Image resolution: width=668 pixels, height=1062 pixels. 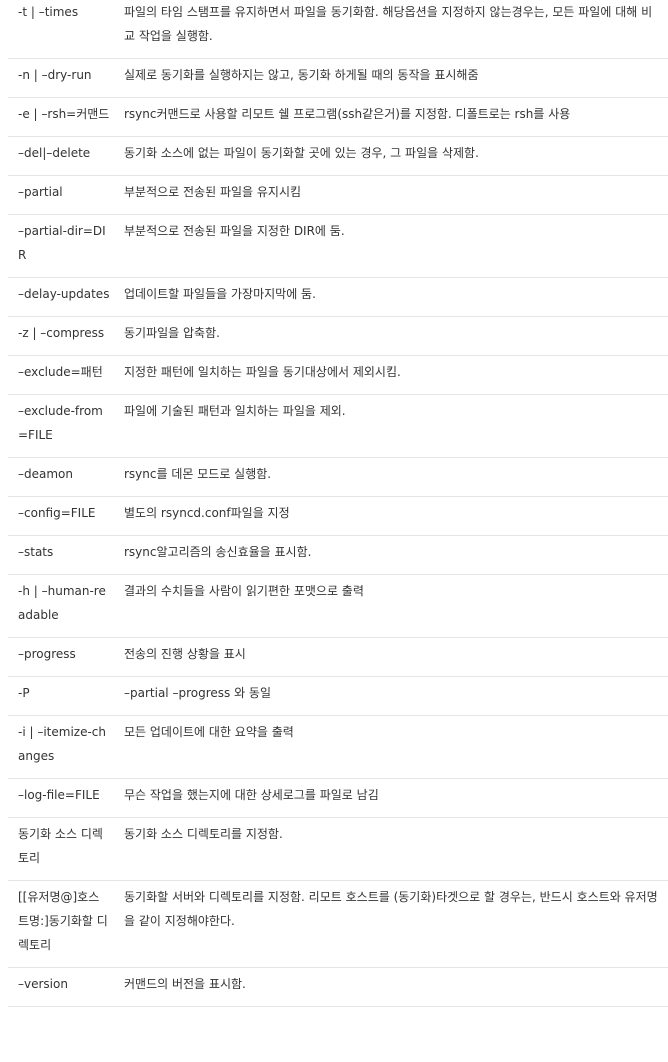 I want to click on description-cell: 동기화 소스에 없는 파일이 동기화할 곳에 있는 경우, 그 파일을 삭제함., so click(x=301, y=153).